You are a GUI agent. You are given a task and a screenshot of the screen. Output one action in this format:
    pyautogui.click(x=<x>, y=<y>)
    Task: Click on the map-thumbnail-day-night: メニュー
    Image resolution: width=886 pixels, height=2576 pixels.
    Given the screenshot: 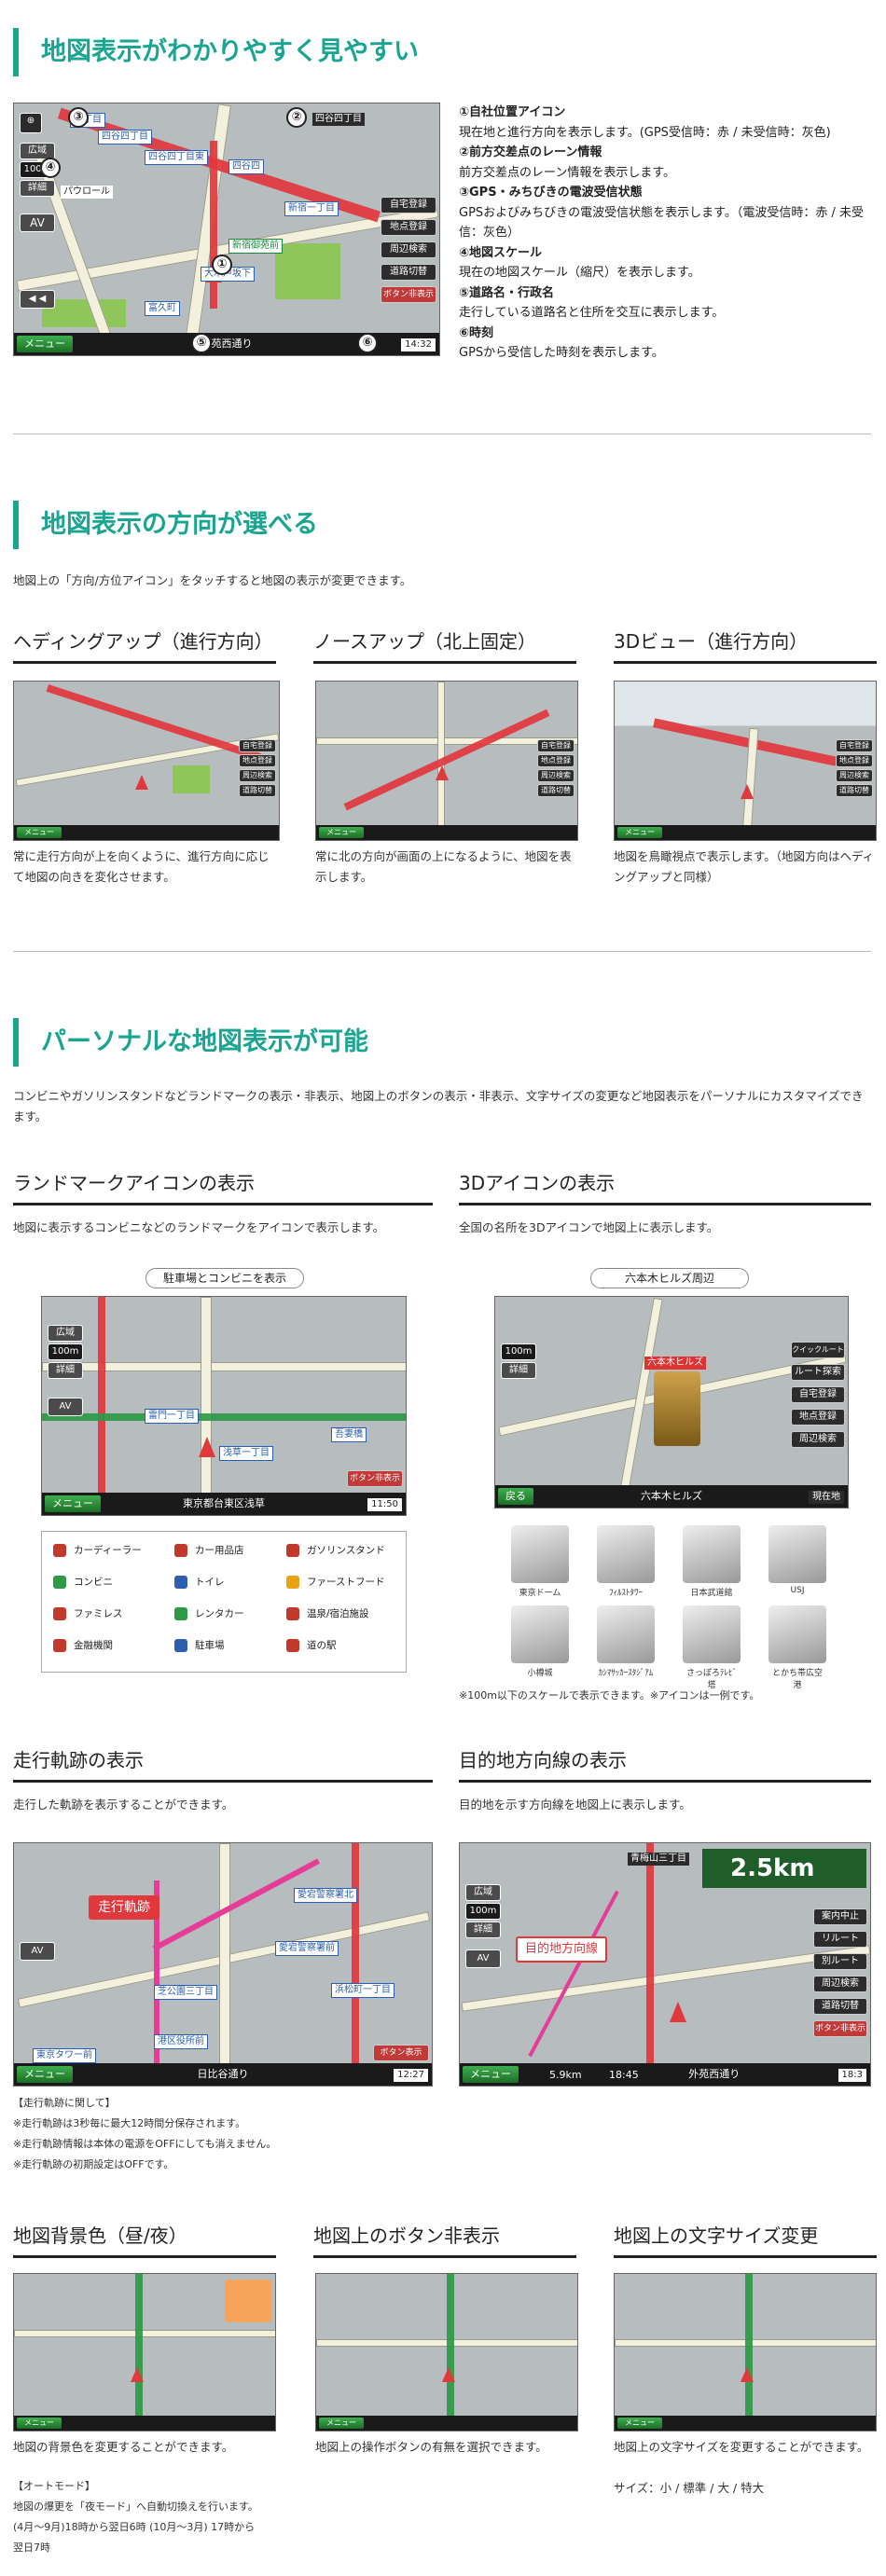 What is the action you would take?
    pyautogui.click(x=144, y=2352)
    